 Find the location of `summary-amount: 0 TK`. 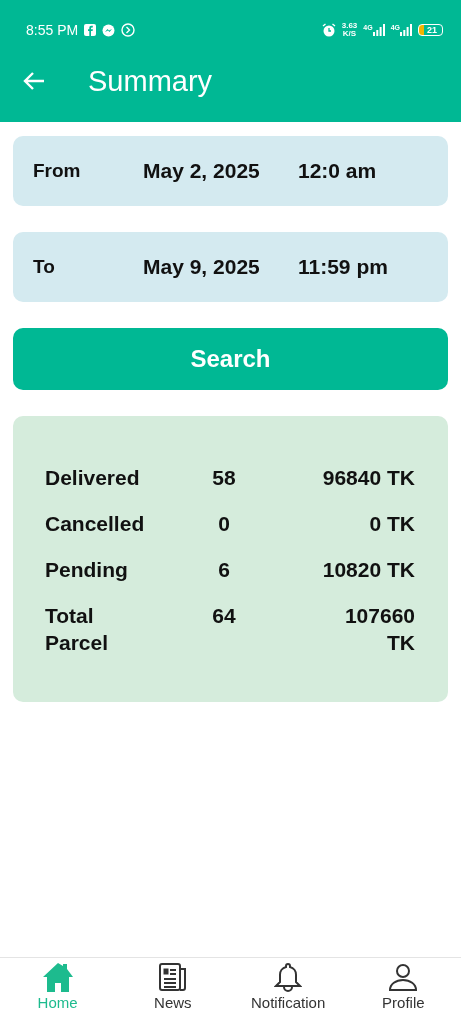

summary-amount: 0 TK is located at coordinates (391, 524).